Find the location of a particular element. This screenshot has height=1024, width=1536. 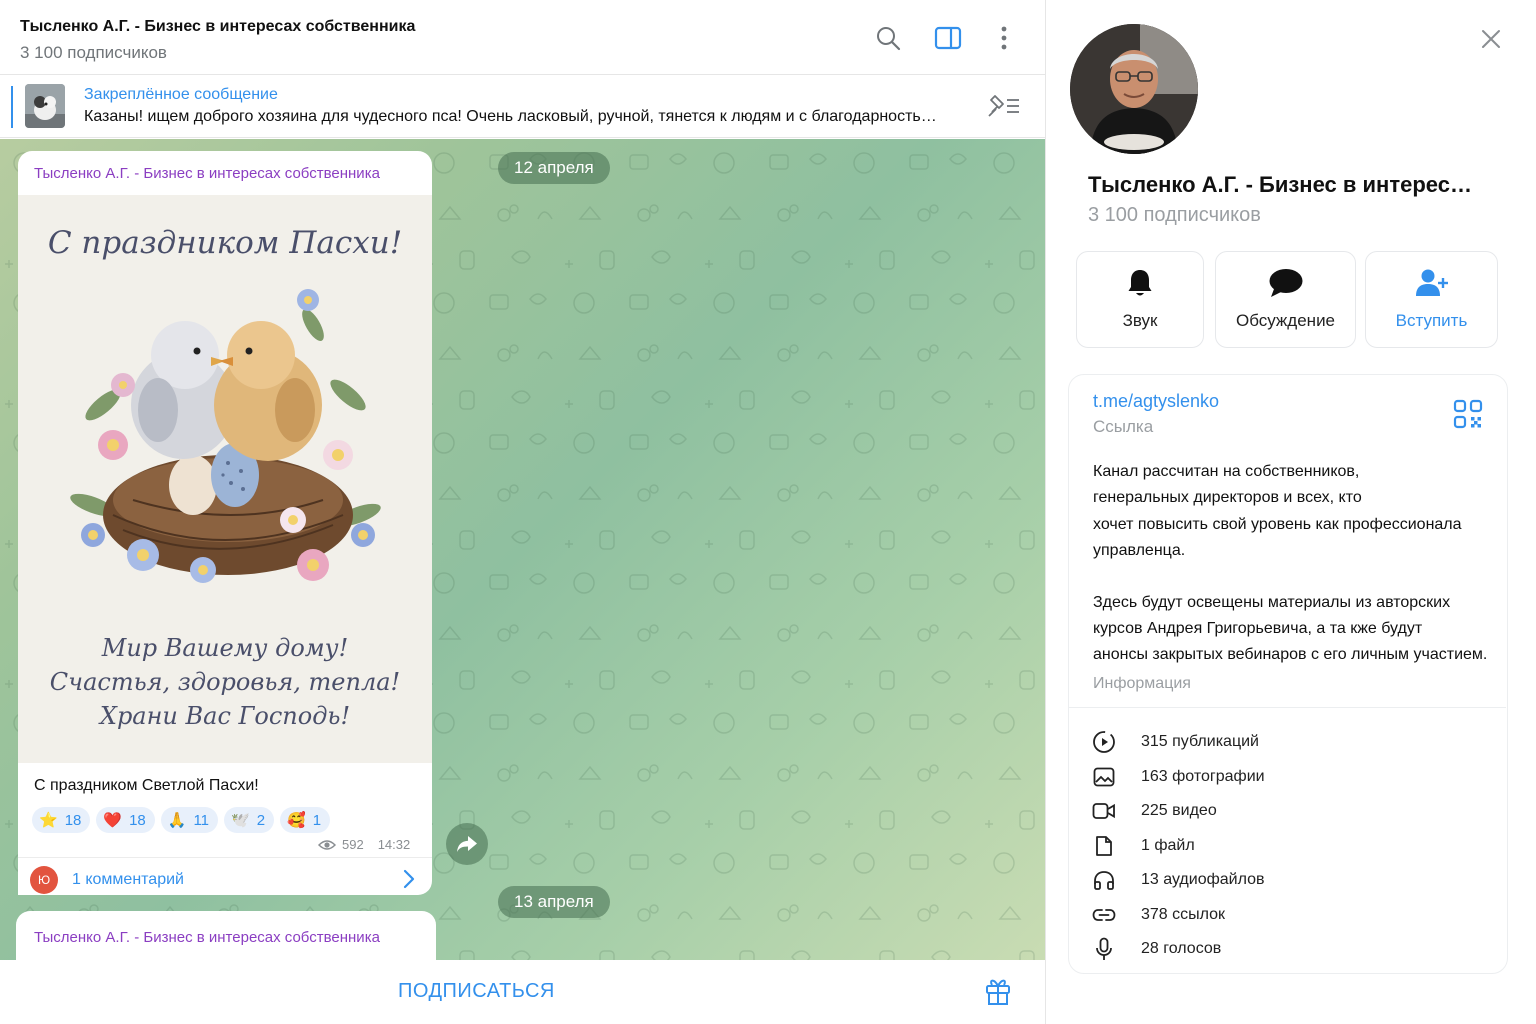

stat-publications: 315 публикаций is located at coordinates (1175, 742).